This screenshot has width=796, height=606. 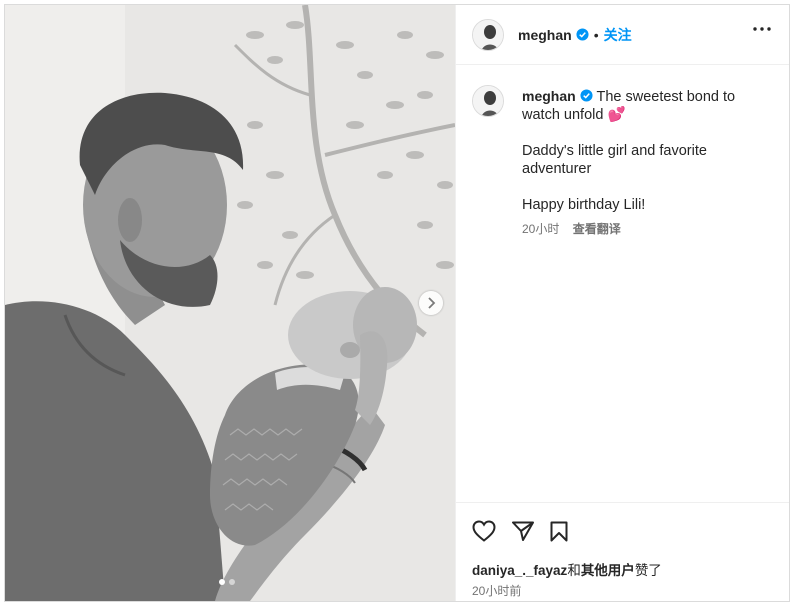 What do you see at coordinates (642, 229) in the screenshot?
I see `caption-meta: 20小时 查看翻译` at bounding box center [642, 229].